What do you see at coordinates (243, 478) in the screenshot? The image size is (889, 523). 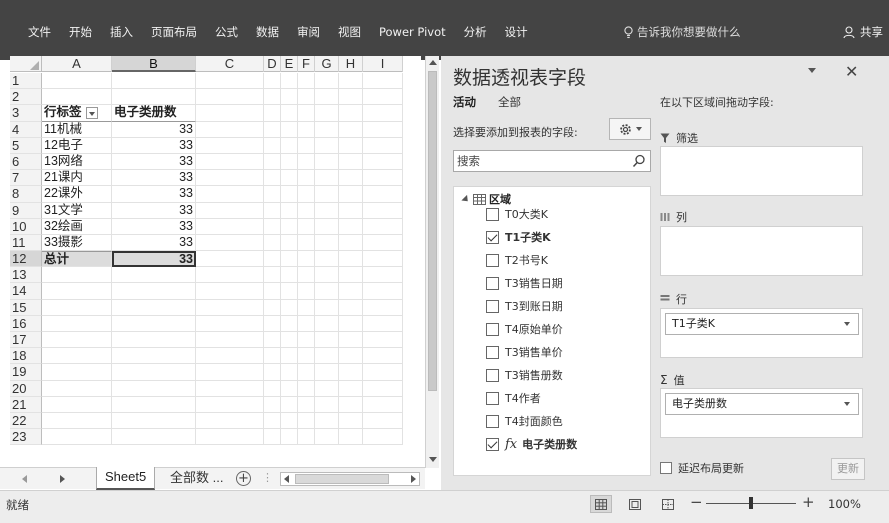 I see `add-sheet-button: +` at bounding box center [243, 478].